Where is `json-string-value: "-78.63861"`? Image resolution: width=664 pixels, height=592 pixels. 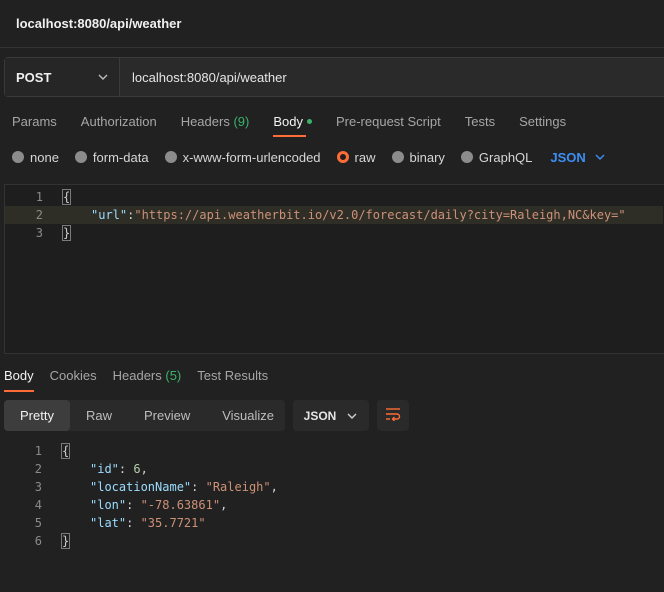
json-string-value: "-78.63861" is located at coordinates (180, 505).